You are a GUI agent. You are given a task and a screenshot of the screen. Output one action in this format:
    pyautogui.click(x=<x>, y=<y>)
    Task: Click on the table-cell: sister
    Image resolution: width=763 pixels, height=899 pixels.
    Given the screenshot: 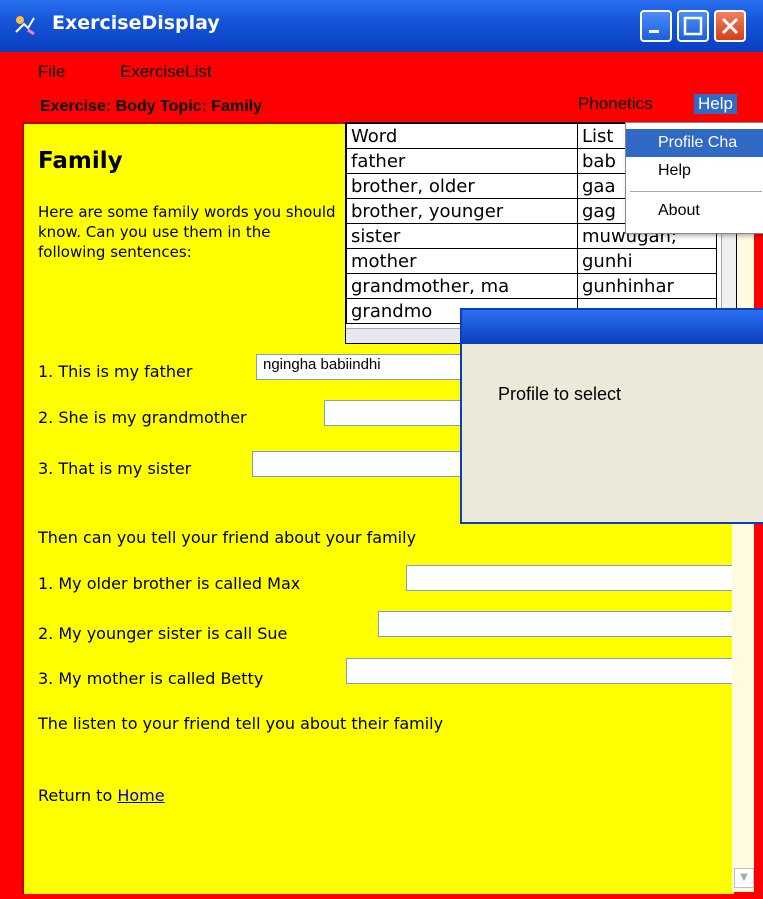 What is the action you would take?
    pyautogui.click(x=462, y=236)
    